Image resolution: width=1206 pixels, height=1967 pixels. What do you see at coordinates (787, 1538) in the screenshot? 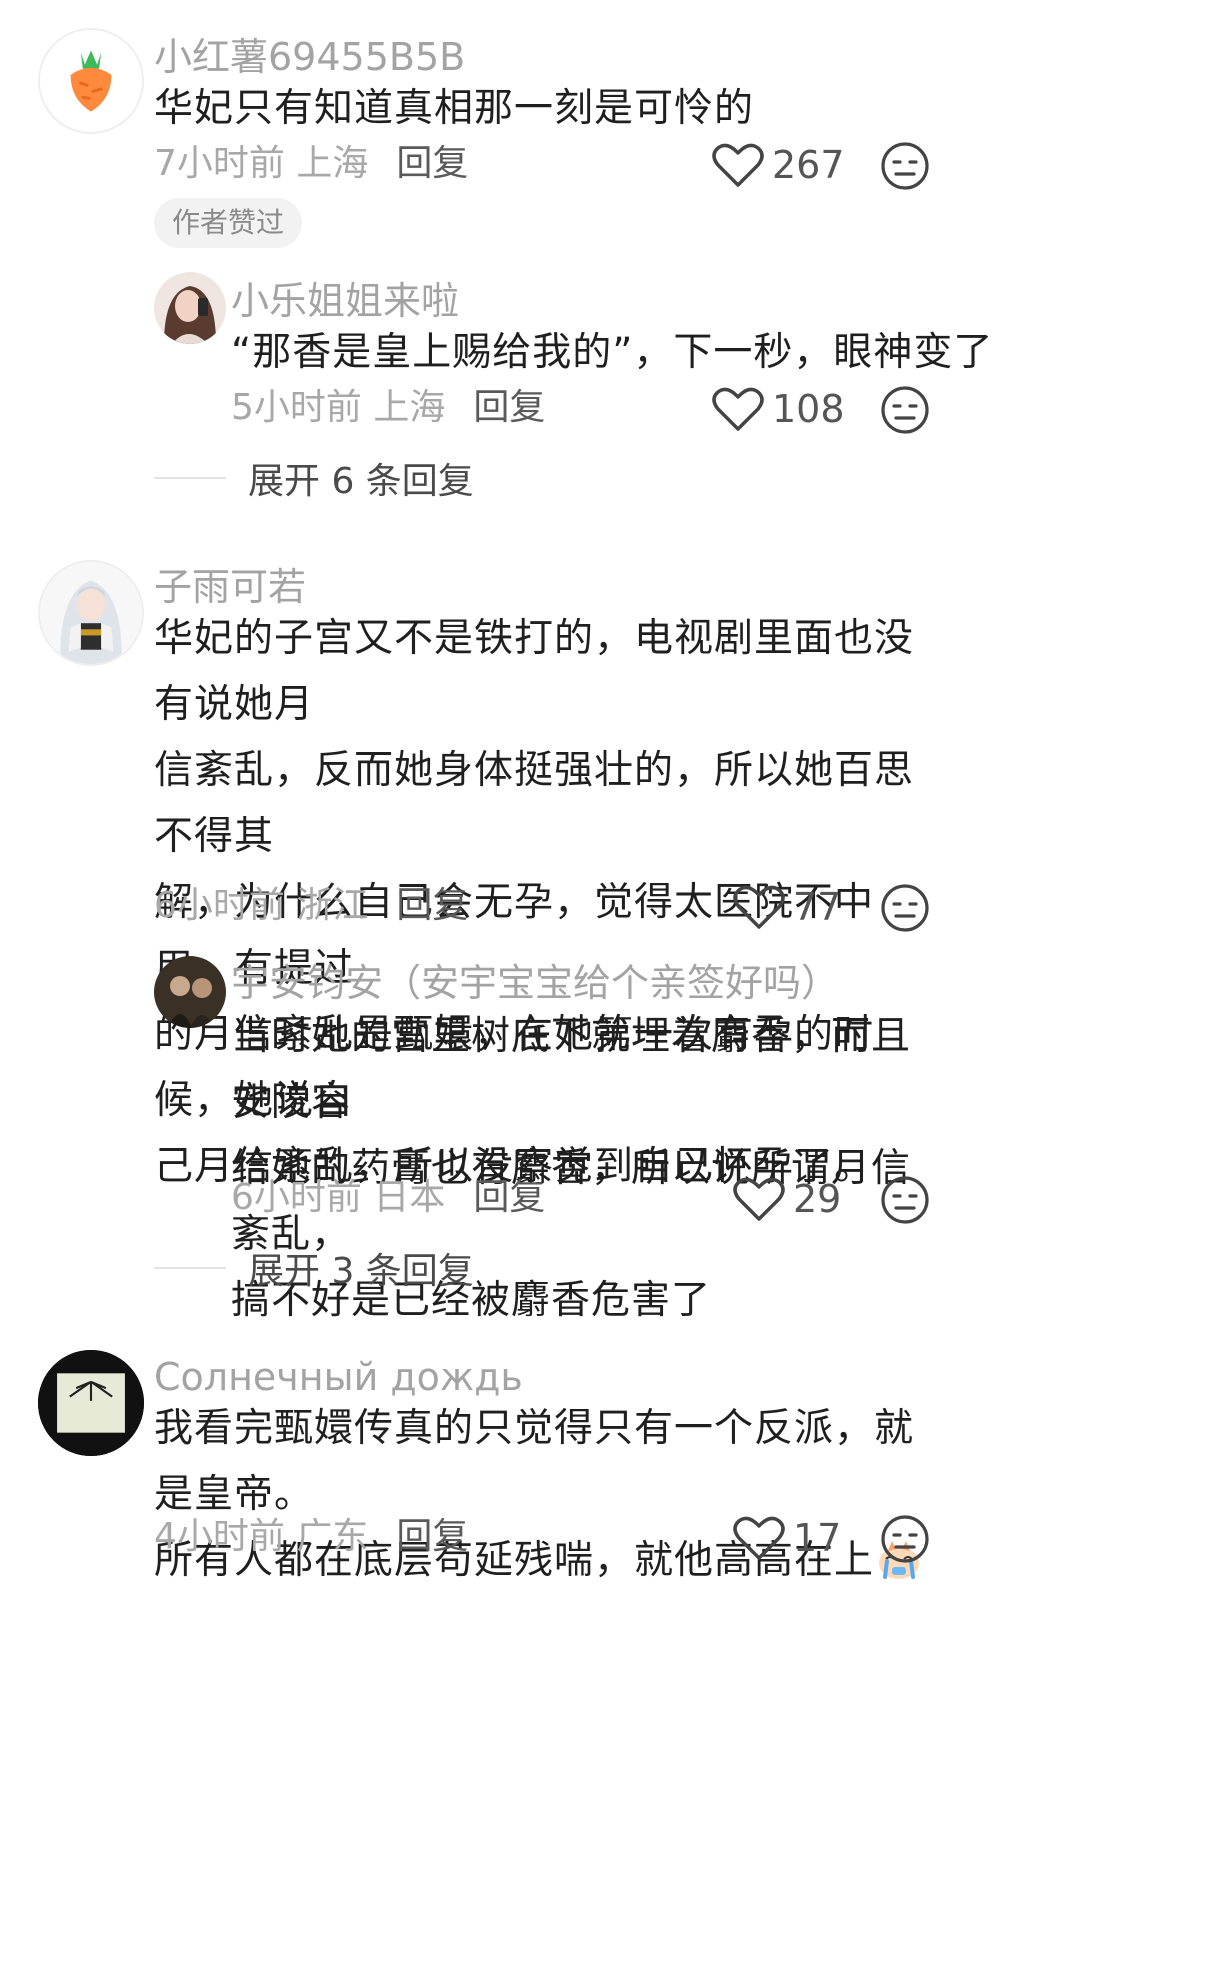
I see `like-button: 17` at bounding box center [787, 1538].